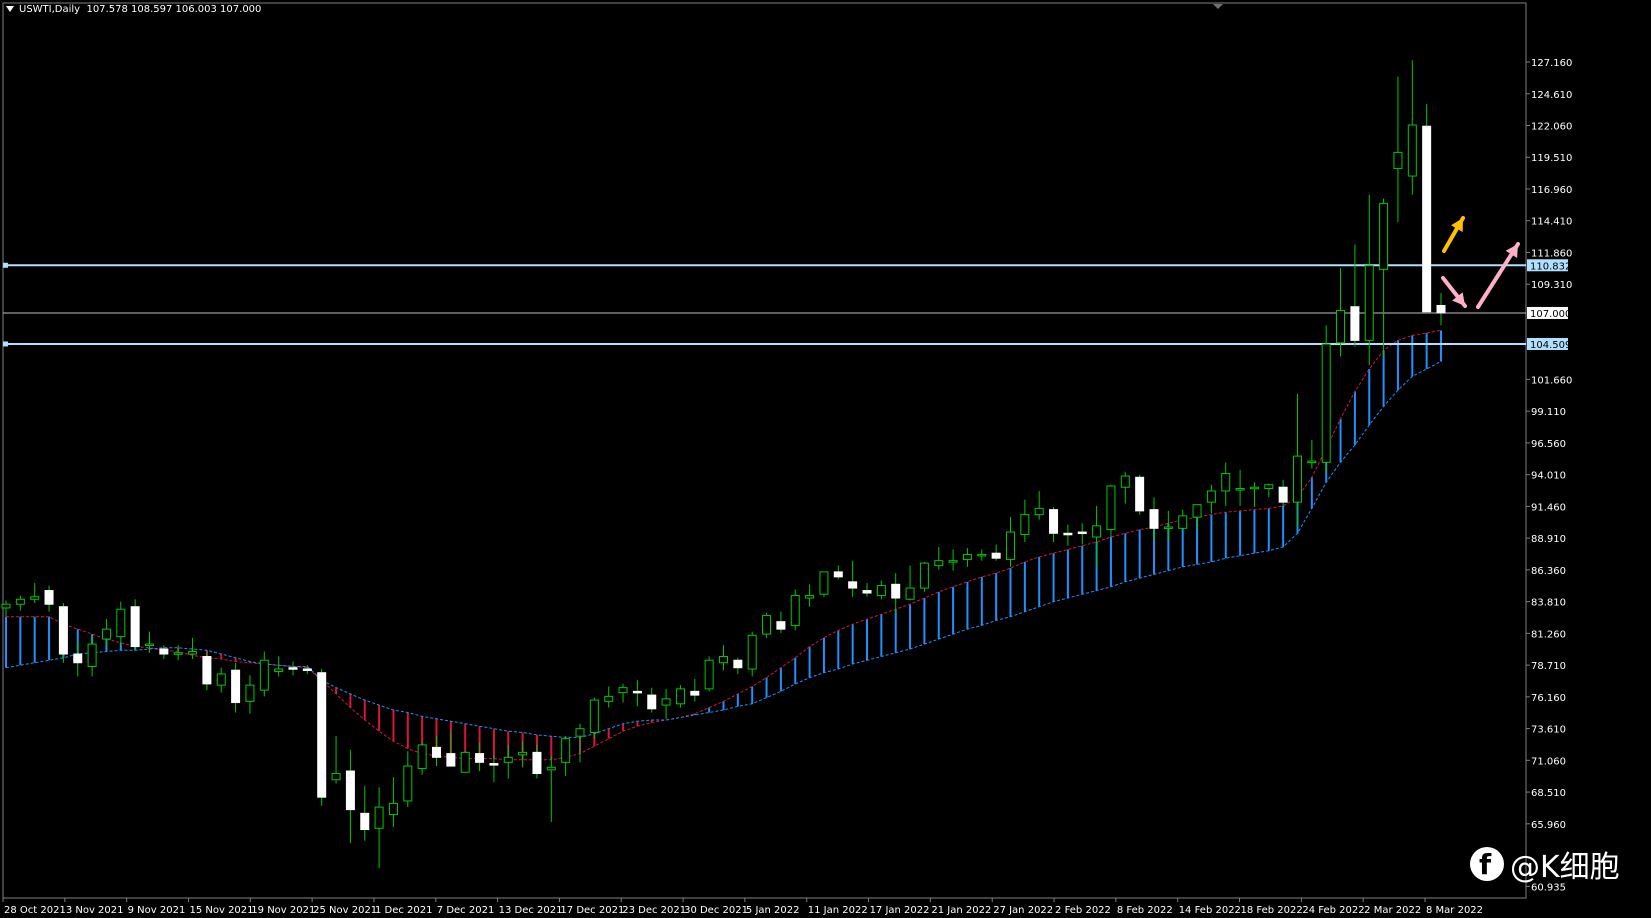  Describe the element at coordinates (466, 910) in the screenshot. I see `x-axis-label: 7 Dec 2021` at that location.